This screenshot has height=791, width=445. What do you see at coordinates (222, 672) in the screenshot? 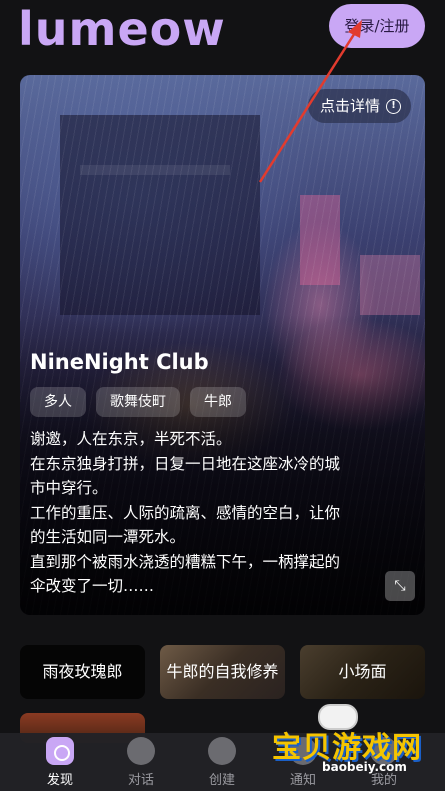
I see `category-card: 牛郎的自我修养` at bounding box center [222, 672].